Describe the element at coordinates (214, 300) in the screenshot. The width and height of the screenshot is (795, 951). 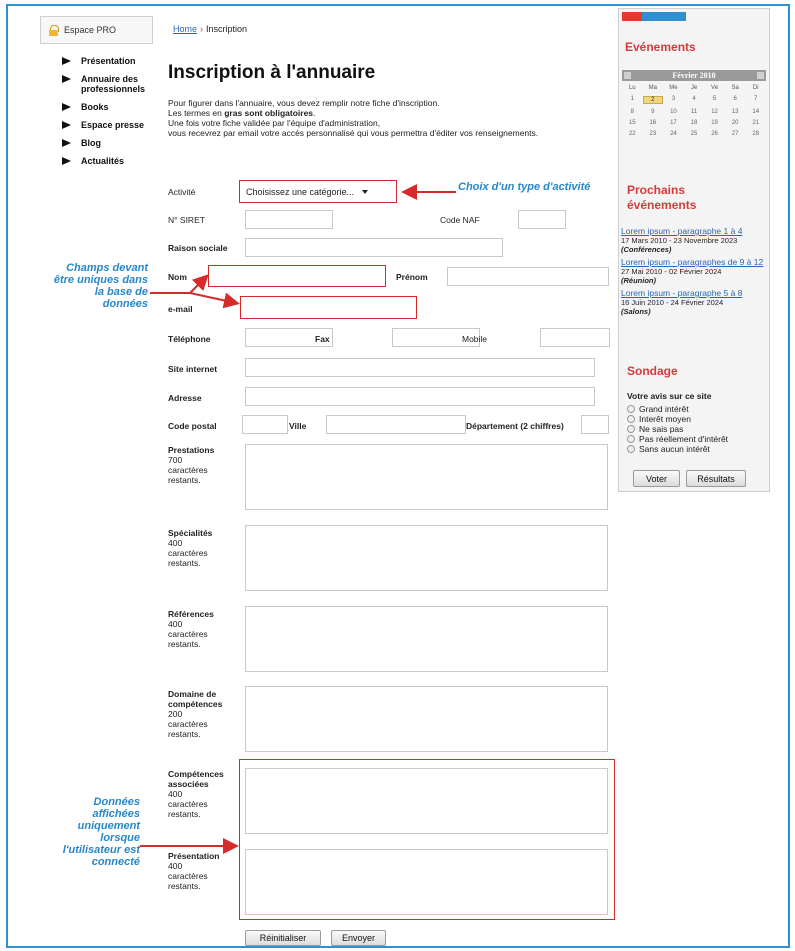
I see `arrow-unique-email` at that location.